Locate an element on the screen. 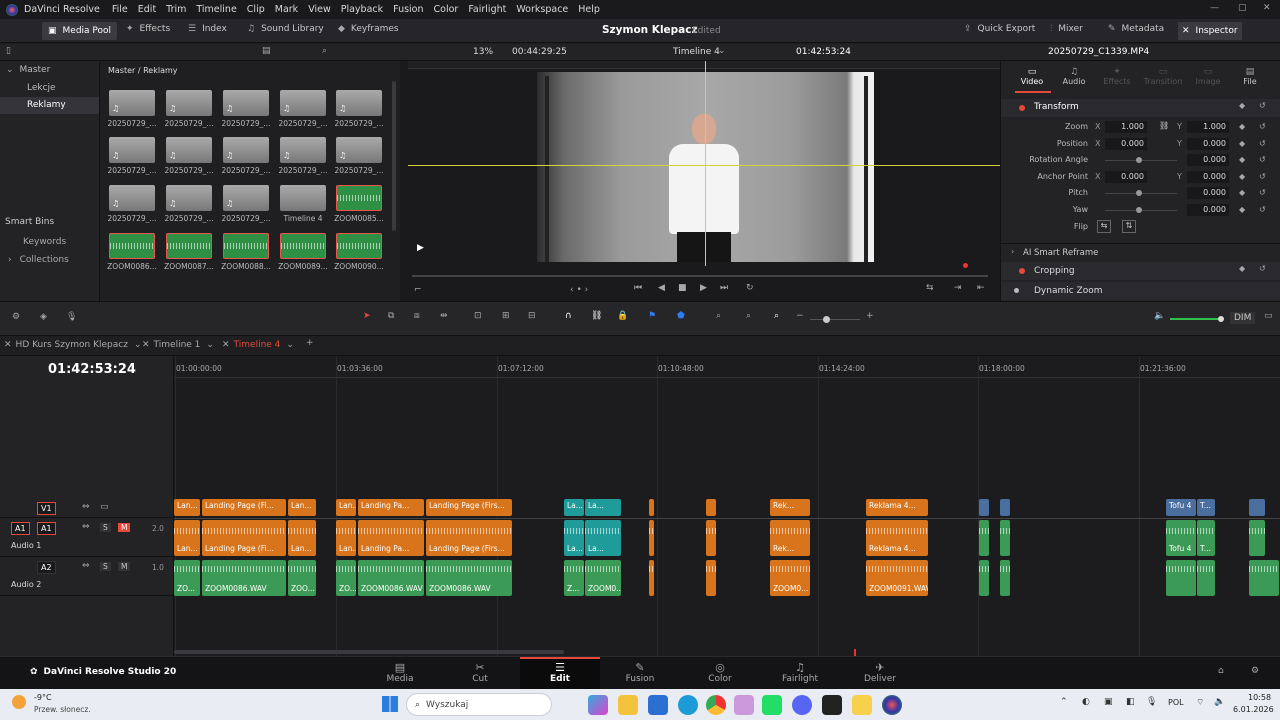  microphone-icon: 🎙 is located at coordinates (1151, 702).